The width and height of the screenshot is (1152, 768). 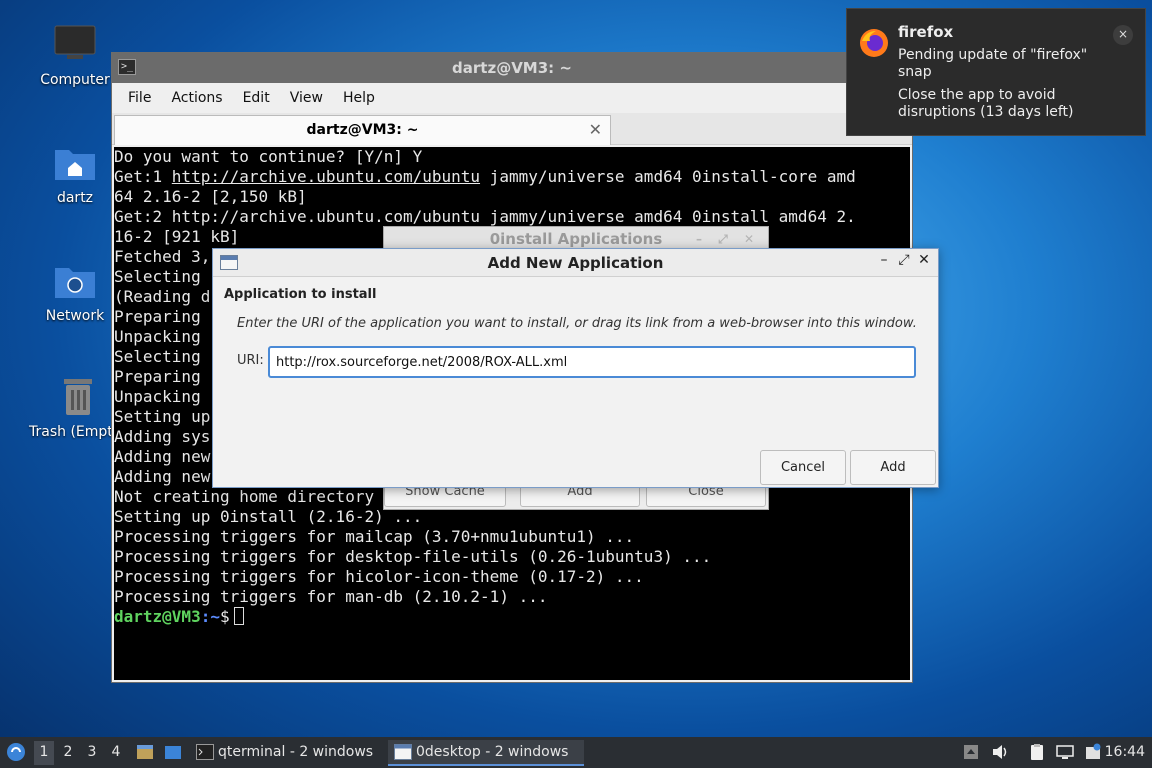 What do you see at coordinates (1000, 752) in the screenshot?
I see `volume-icon` at bounding box center [1000, 752].